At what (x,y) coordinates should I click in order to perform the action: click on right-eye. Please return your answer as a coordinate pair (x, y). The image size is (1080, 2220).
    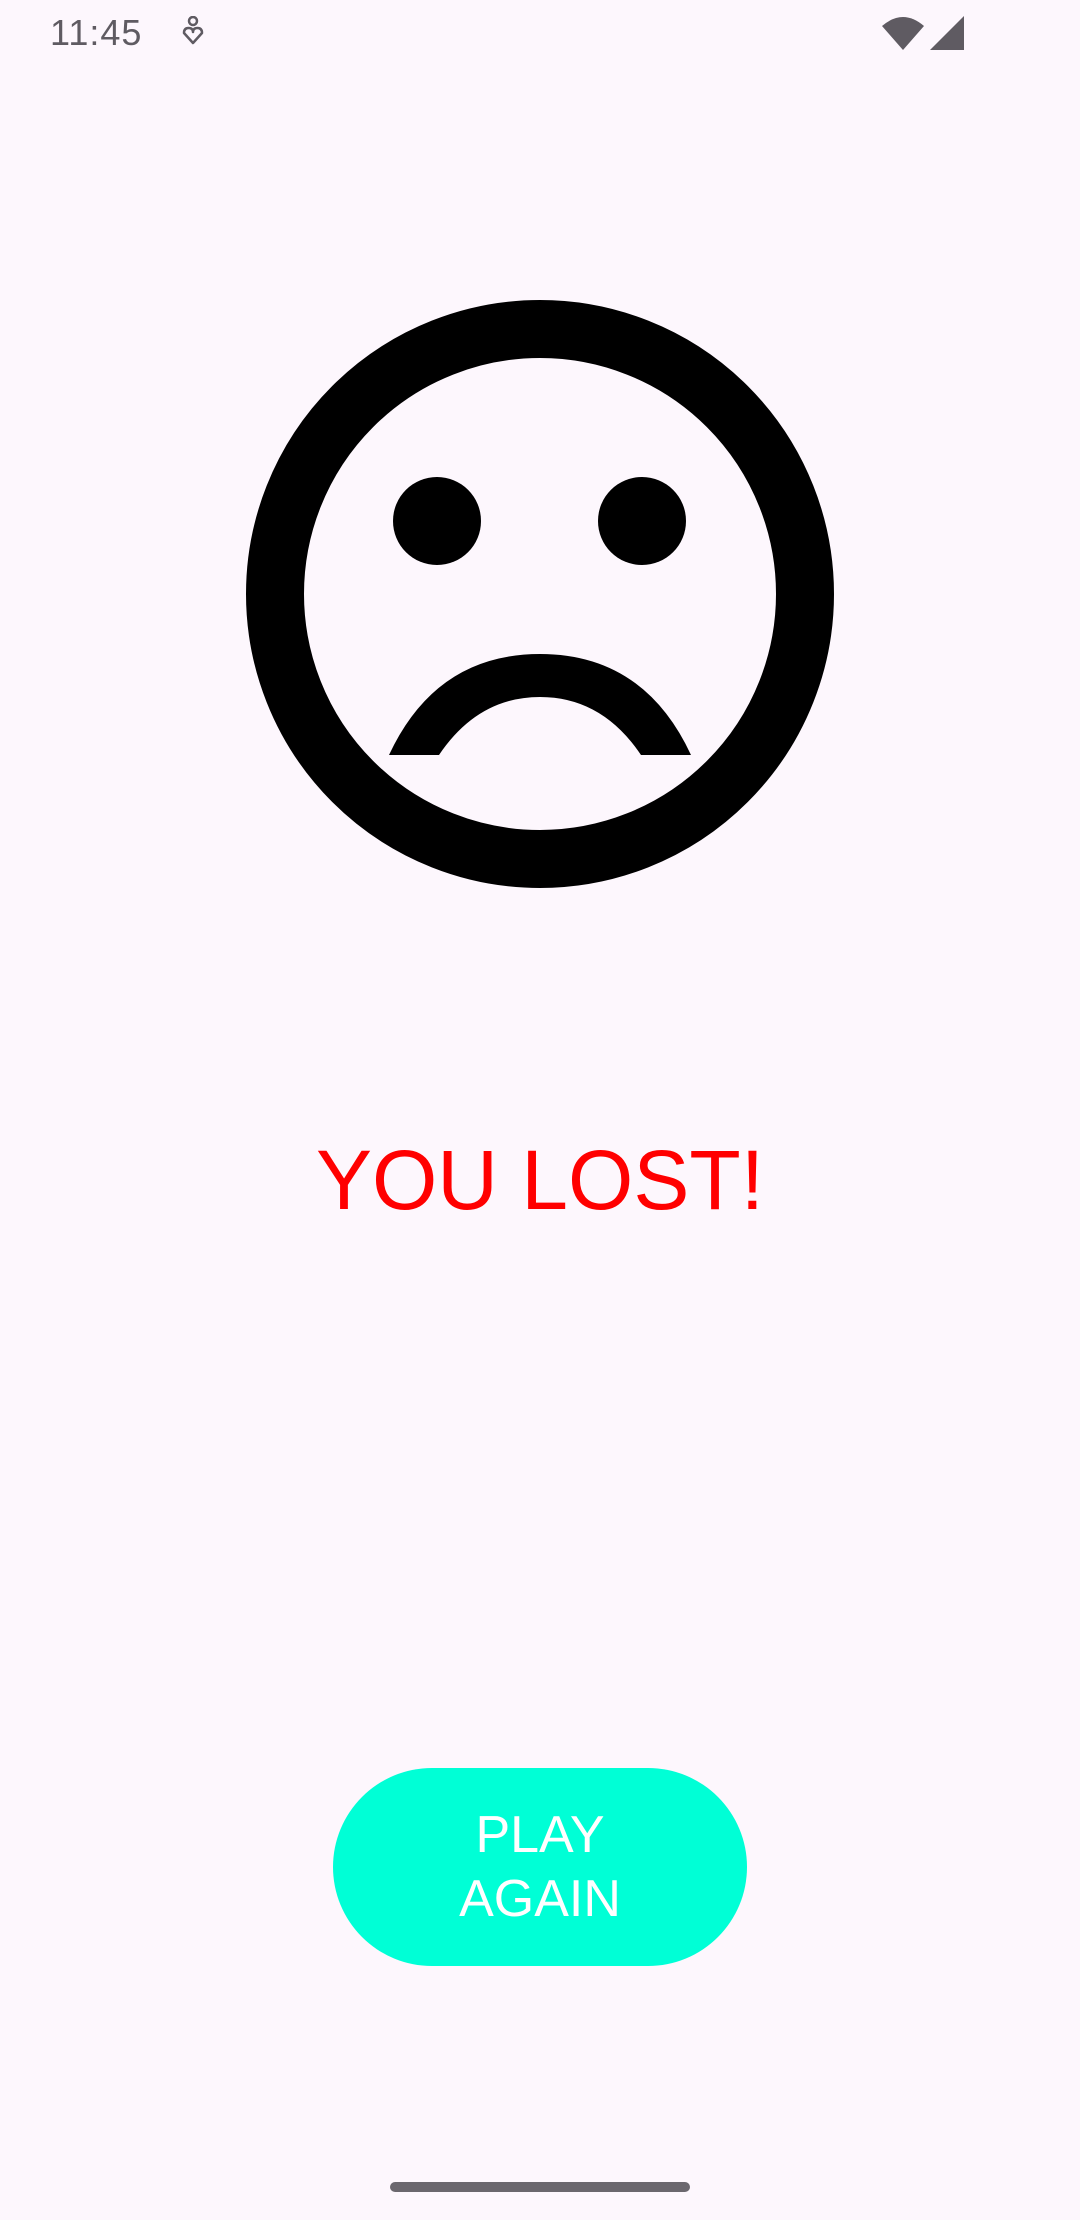
    Looking at the image, I should click on (642, 521).